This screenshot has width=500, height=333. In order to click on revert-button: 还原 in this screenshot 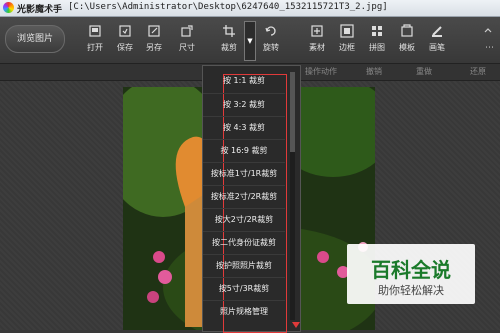, I will do `click(478, 71)`.